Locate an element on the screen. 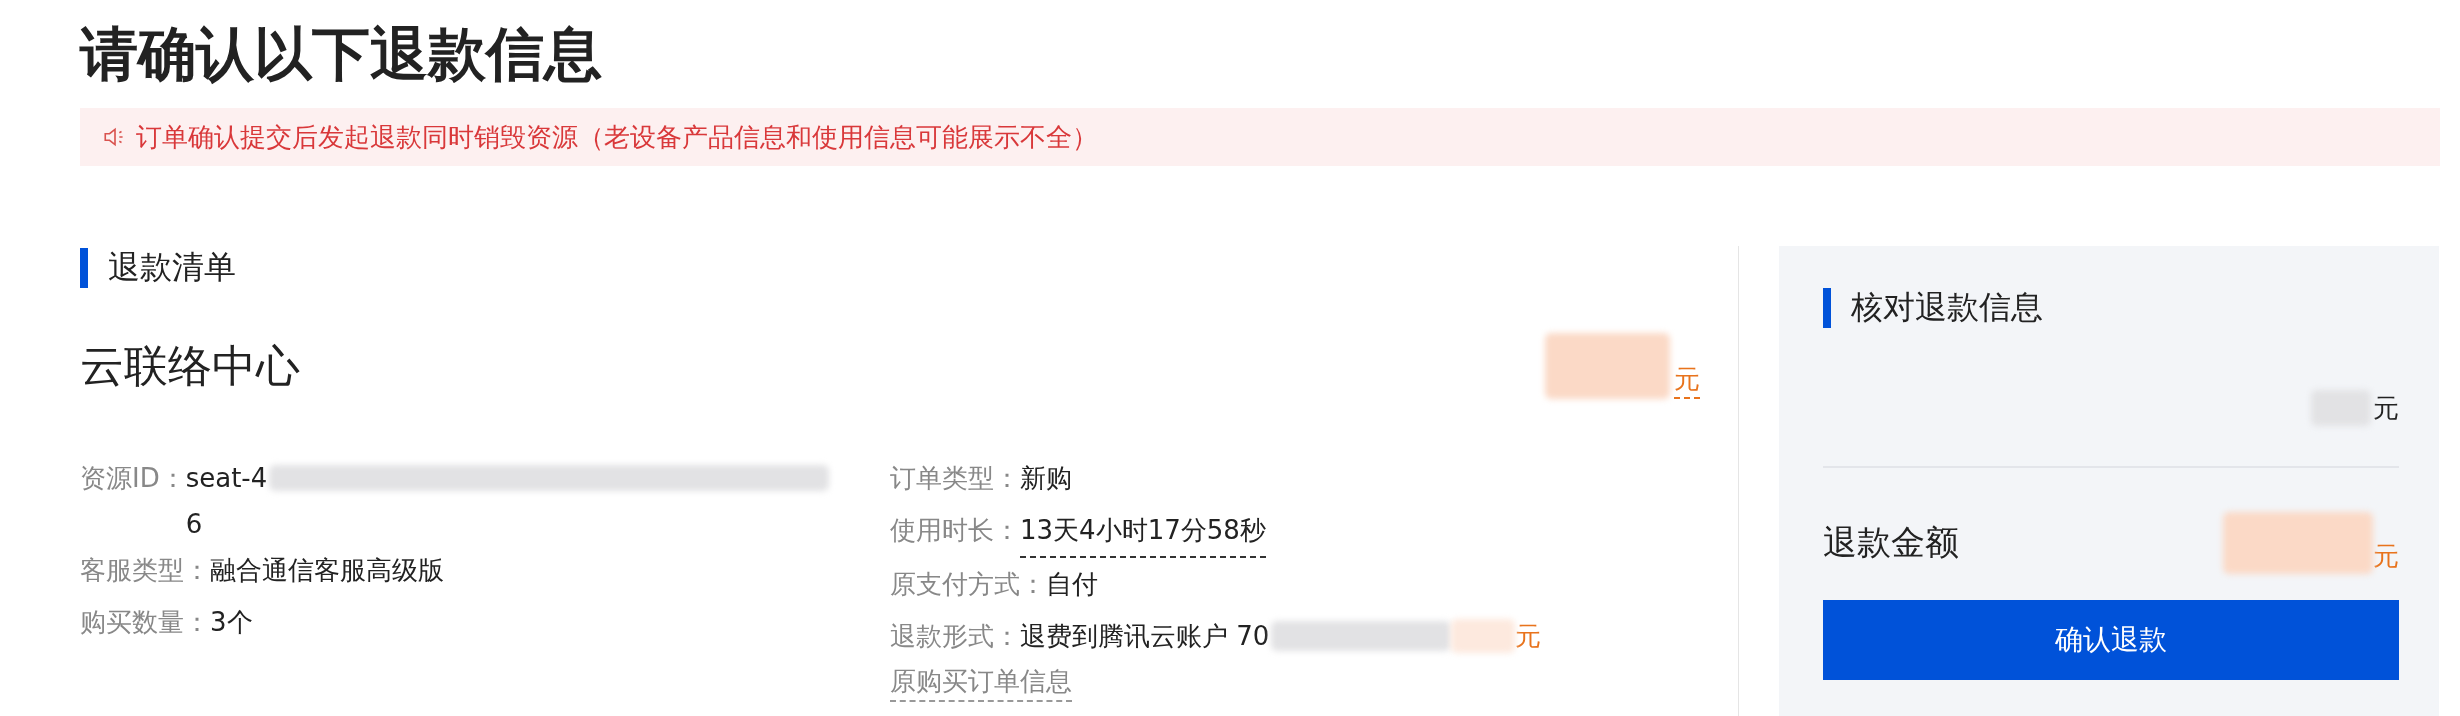  field-label: 使用时长： is located at coordinates (955, 530).